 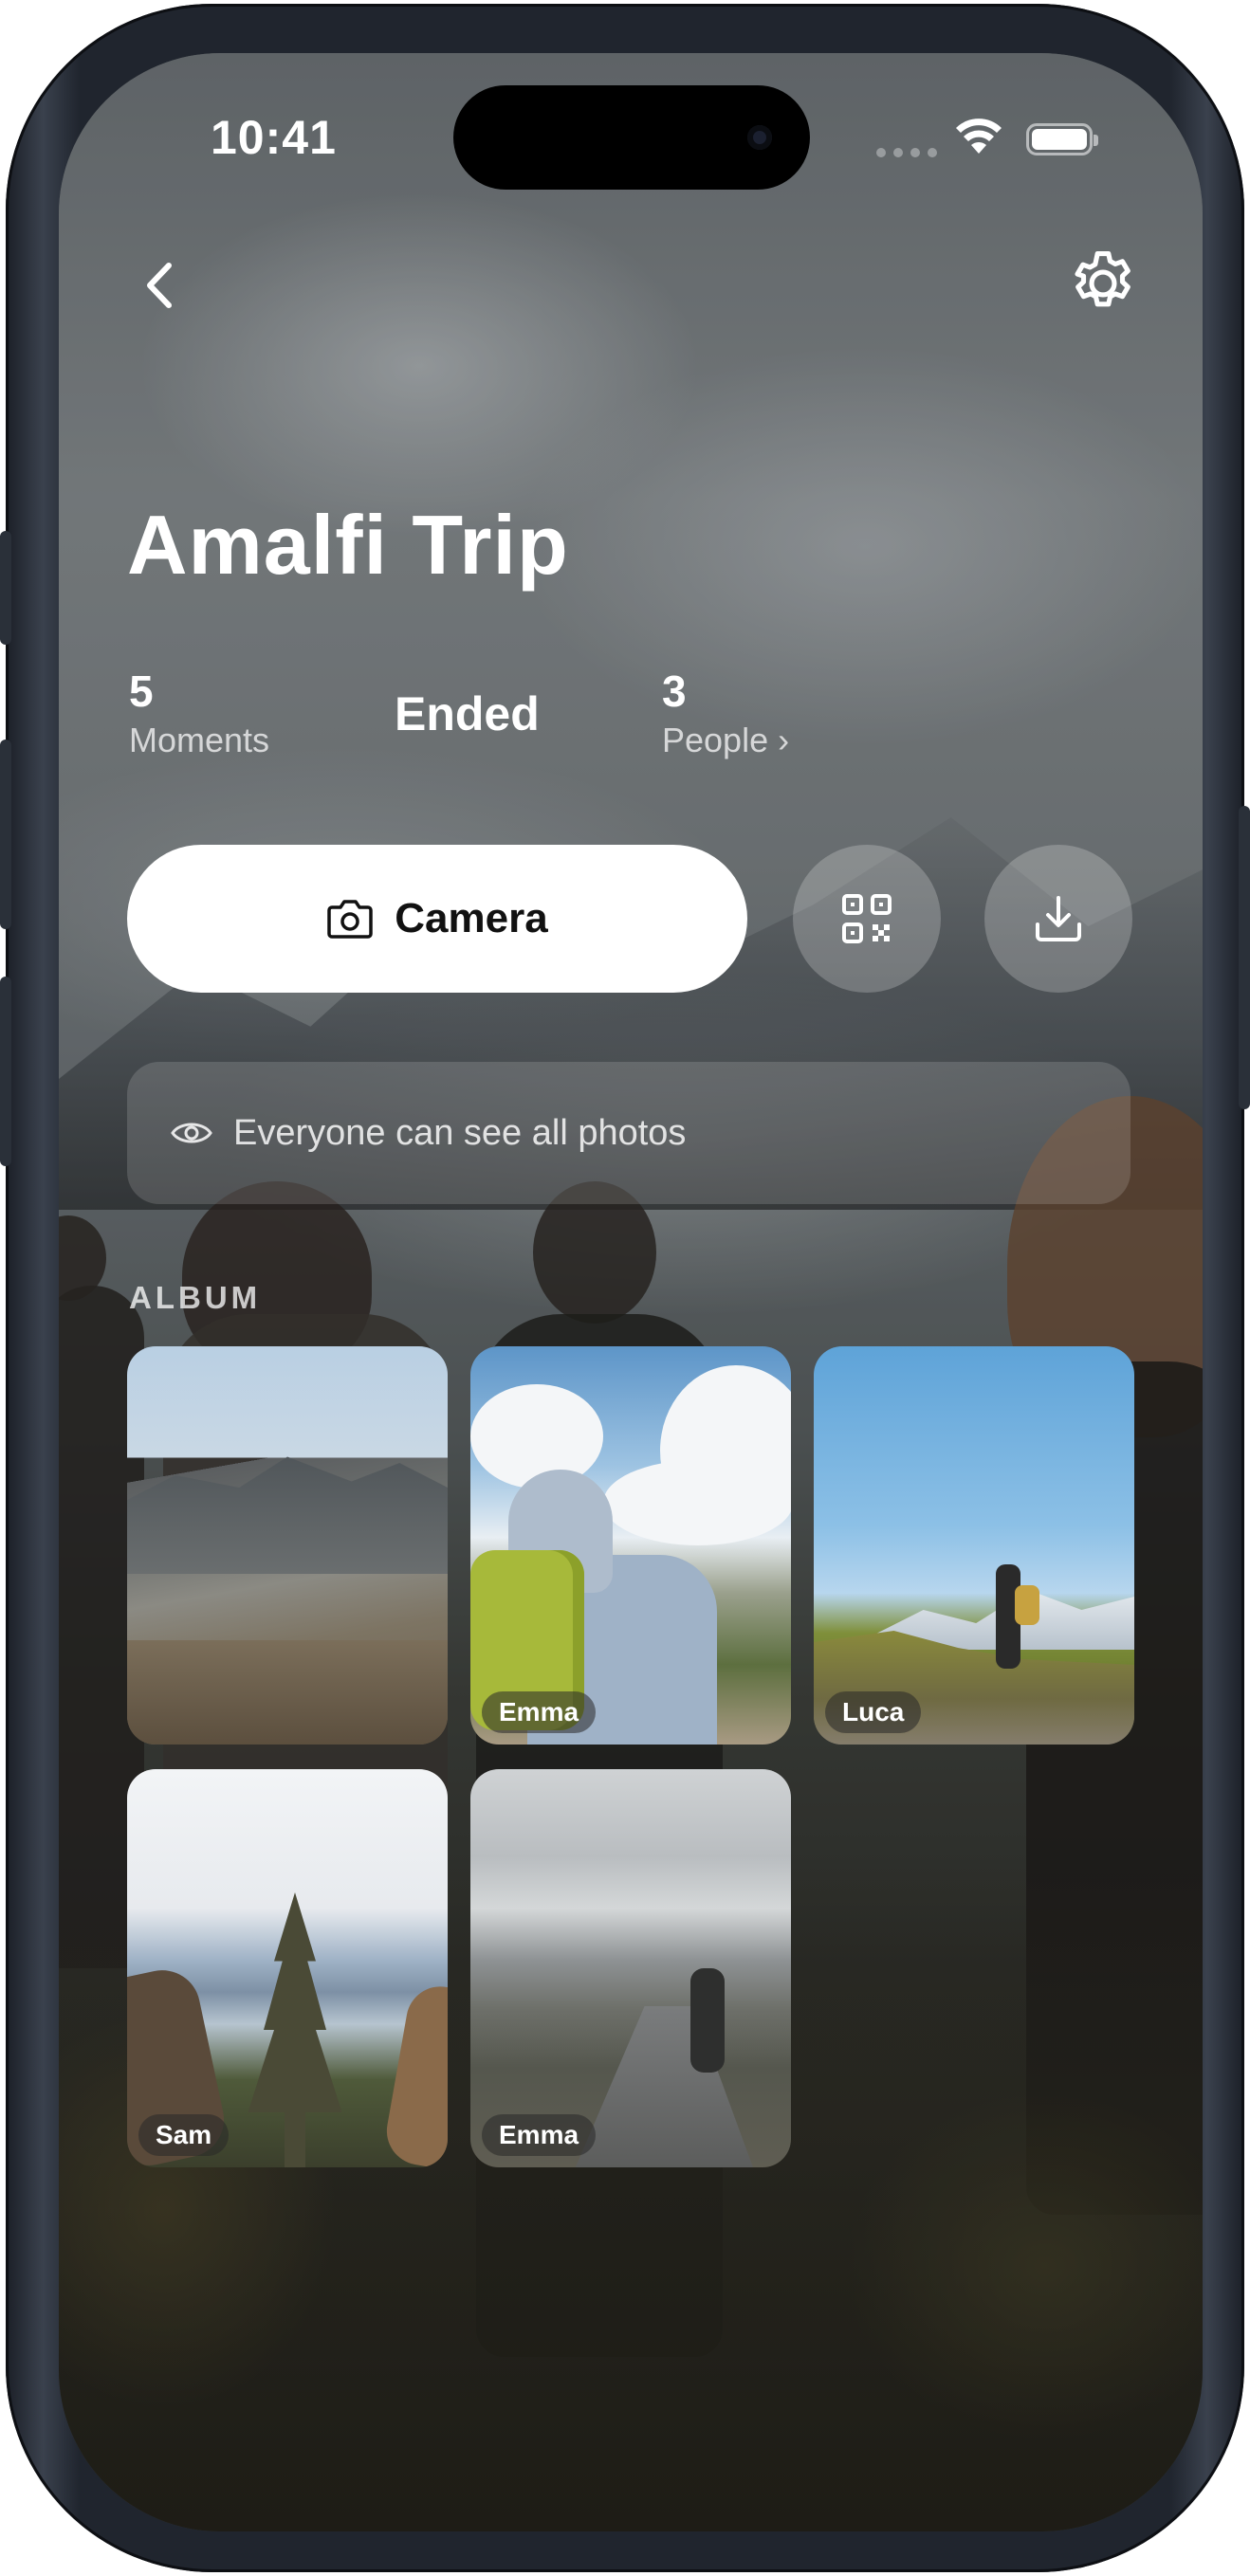 I want to click on volume-up-button, so click(x=5, y=834).